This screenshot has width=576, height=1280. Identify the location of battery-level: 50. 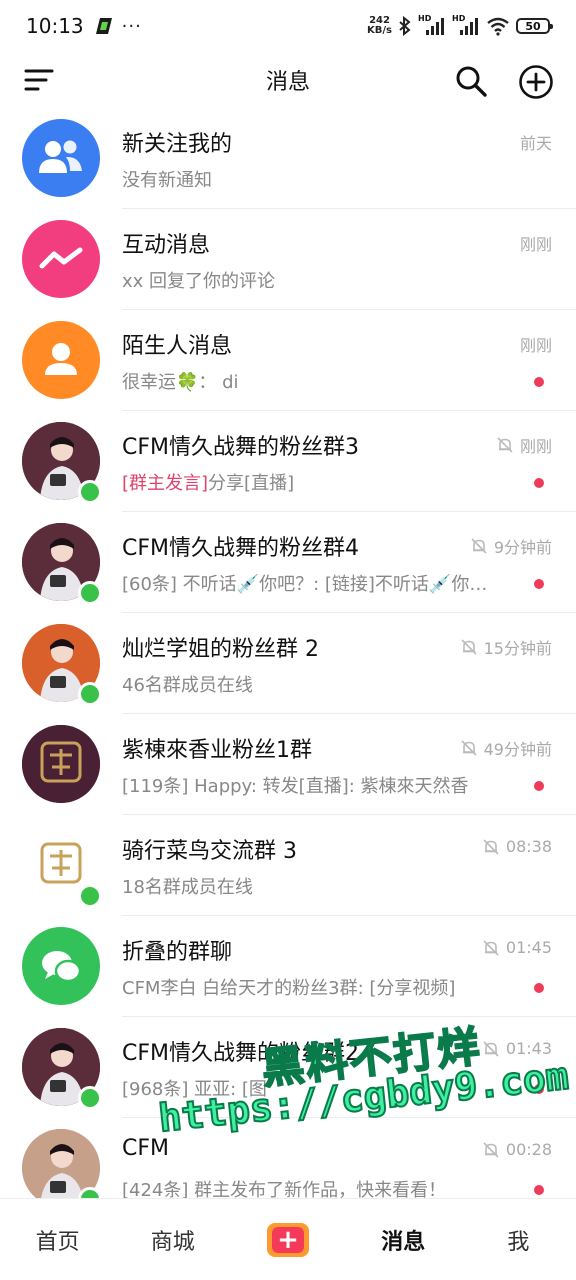
(533, 26).